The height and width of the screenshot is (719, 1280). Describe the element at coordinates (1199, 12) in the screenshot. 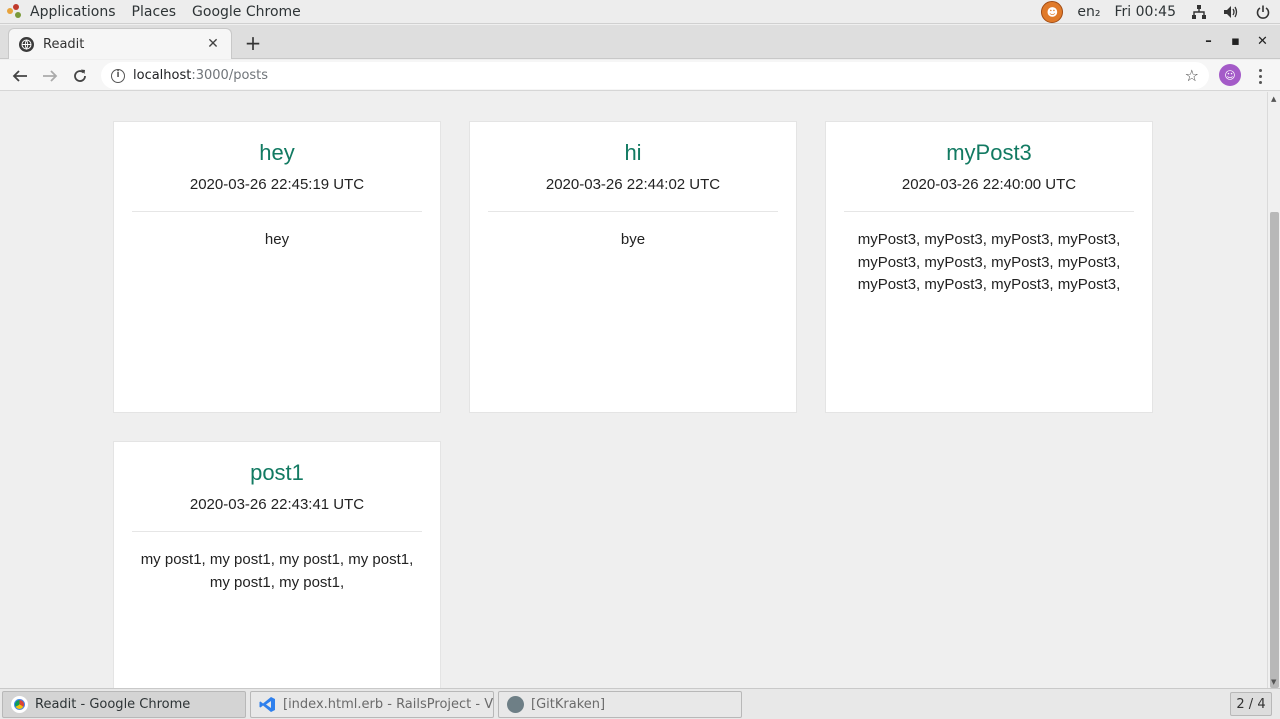

I see `network-icon` at that location.